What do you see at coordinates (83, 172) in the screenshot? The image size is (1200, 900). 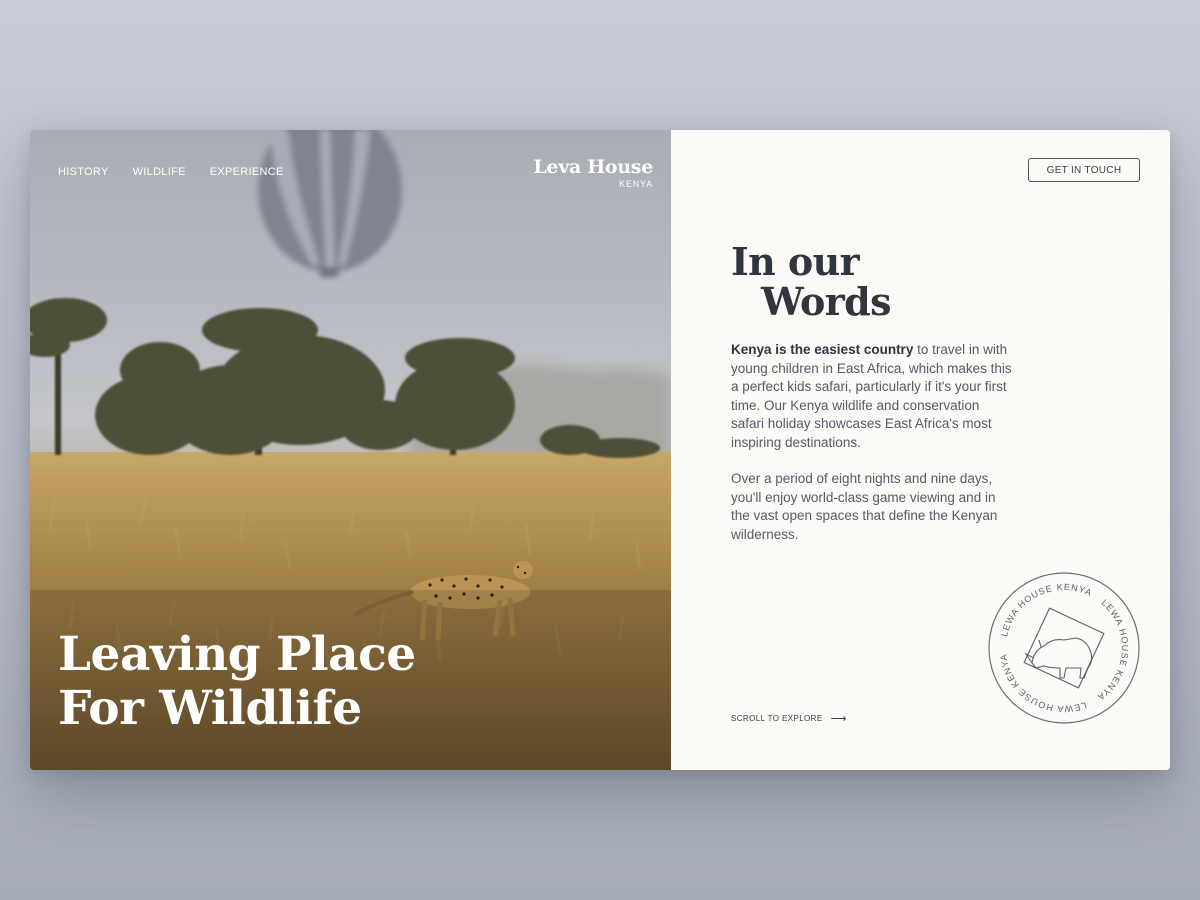 I see `nav-history: HISTORY` at bounding box center [83, 172].